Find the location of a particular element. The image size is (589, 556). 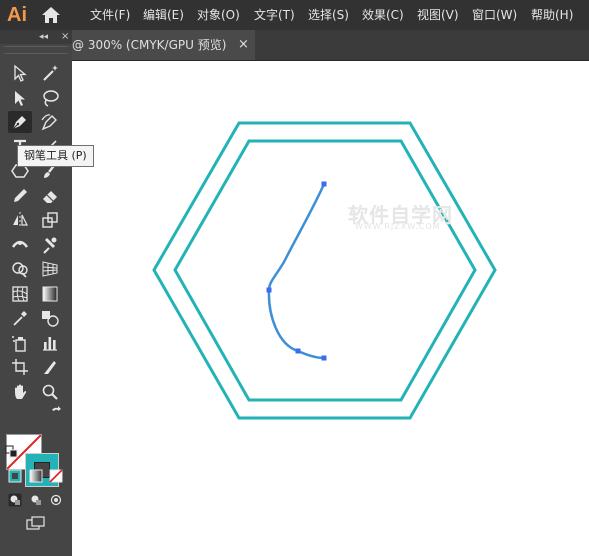

pen-tool-tooltip: 钢笔工具 (P) is located at coordinates (55, 156).